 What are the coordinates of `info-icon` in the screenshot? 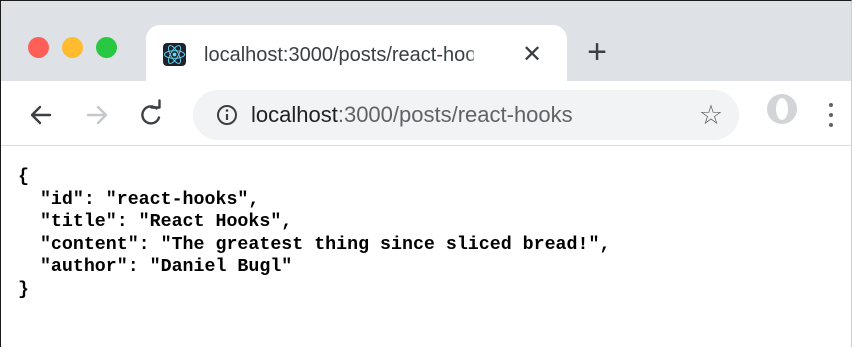 It's located at (227, 115).